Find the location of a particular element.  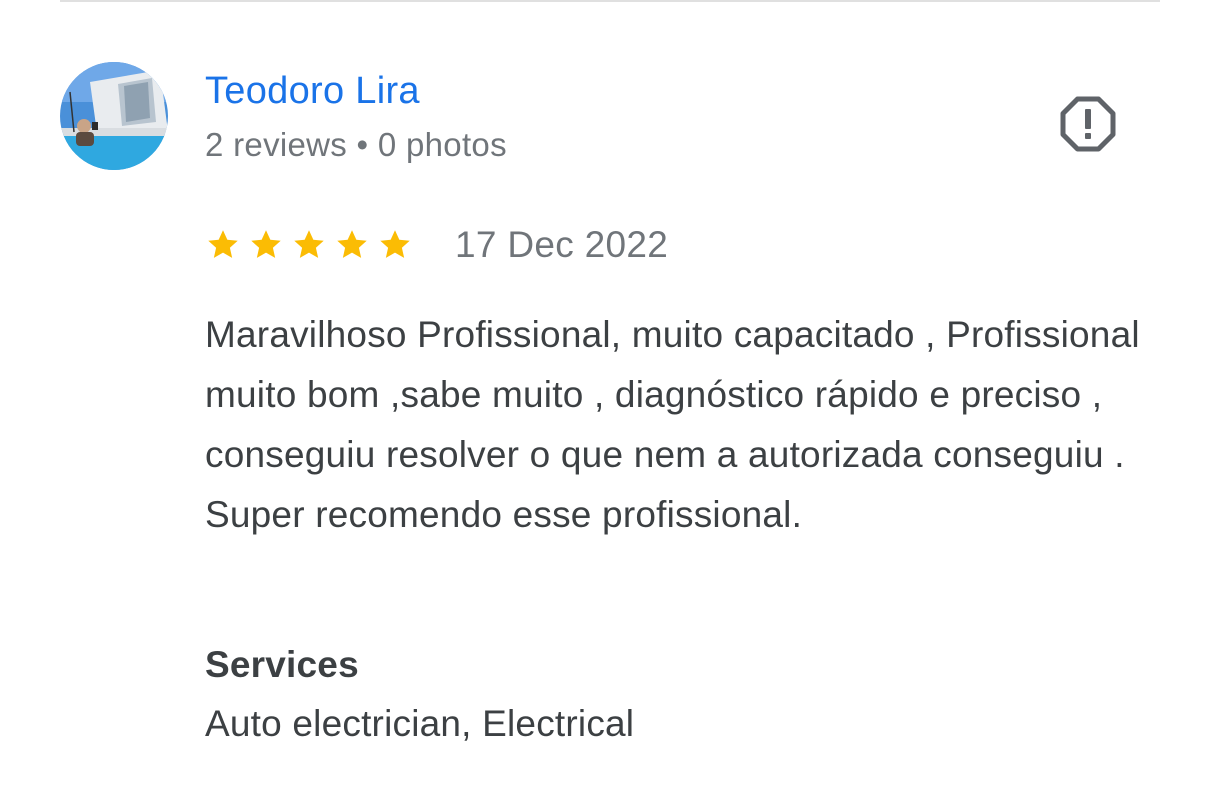

rating-row: 17 Dec 2022 is located at coordinates (436, 245).